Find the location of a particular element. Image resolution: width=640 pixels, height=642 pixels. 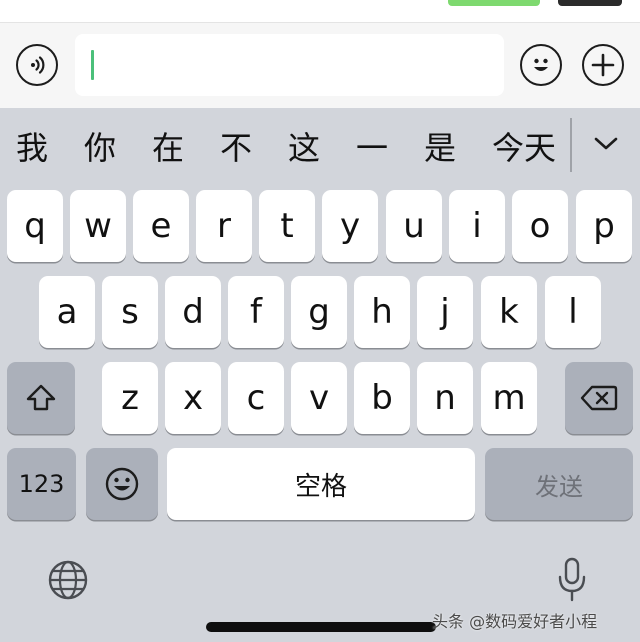

key-label: g is located at coordinates (319, 312).